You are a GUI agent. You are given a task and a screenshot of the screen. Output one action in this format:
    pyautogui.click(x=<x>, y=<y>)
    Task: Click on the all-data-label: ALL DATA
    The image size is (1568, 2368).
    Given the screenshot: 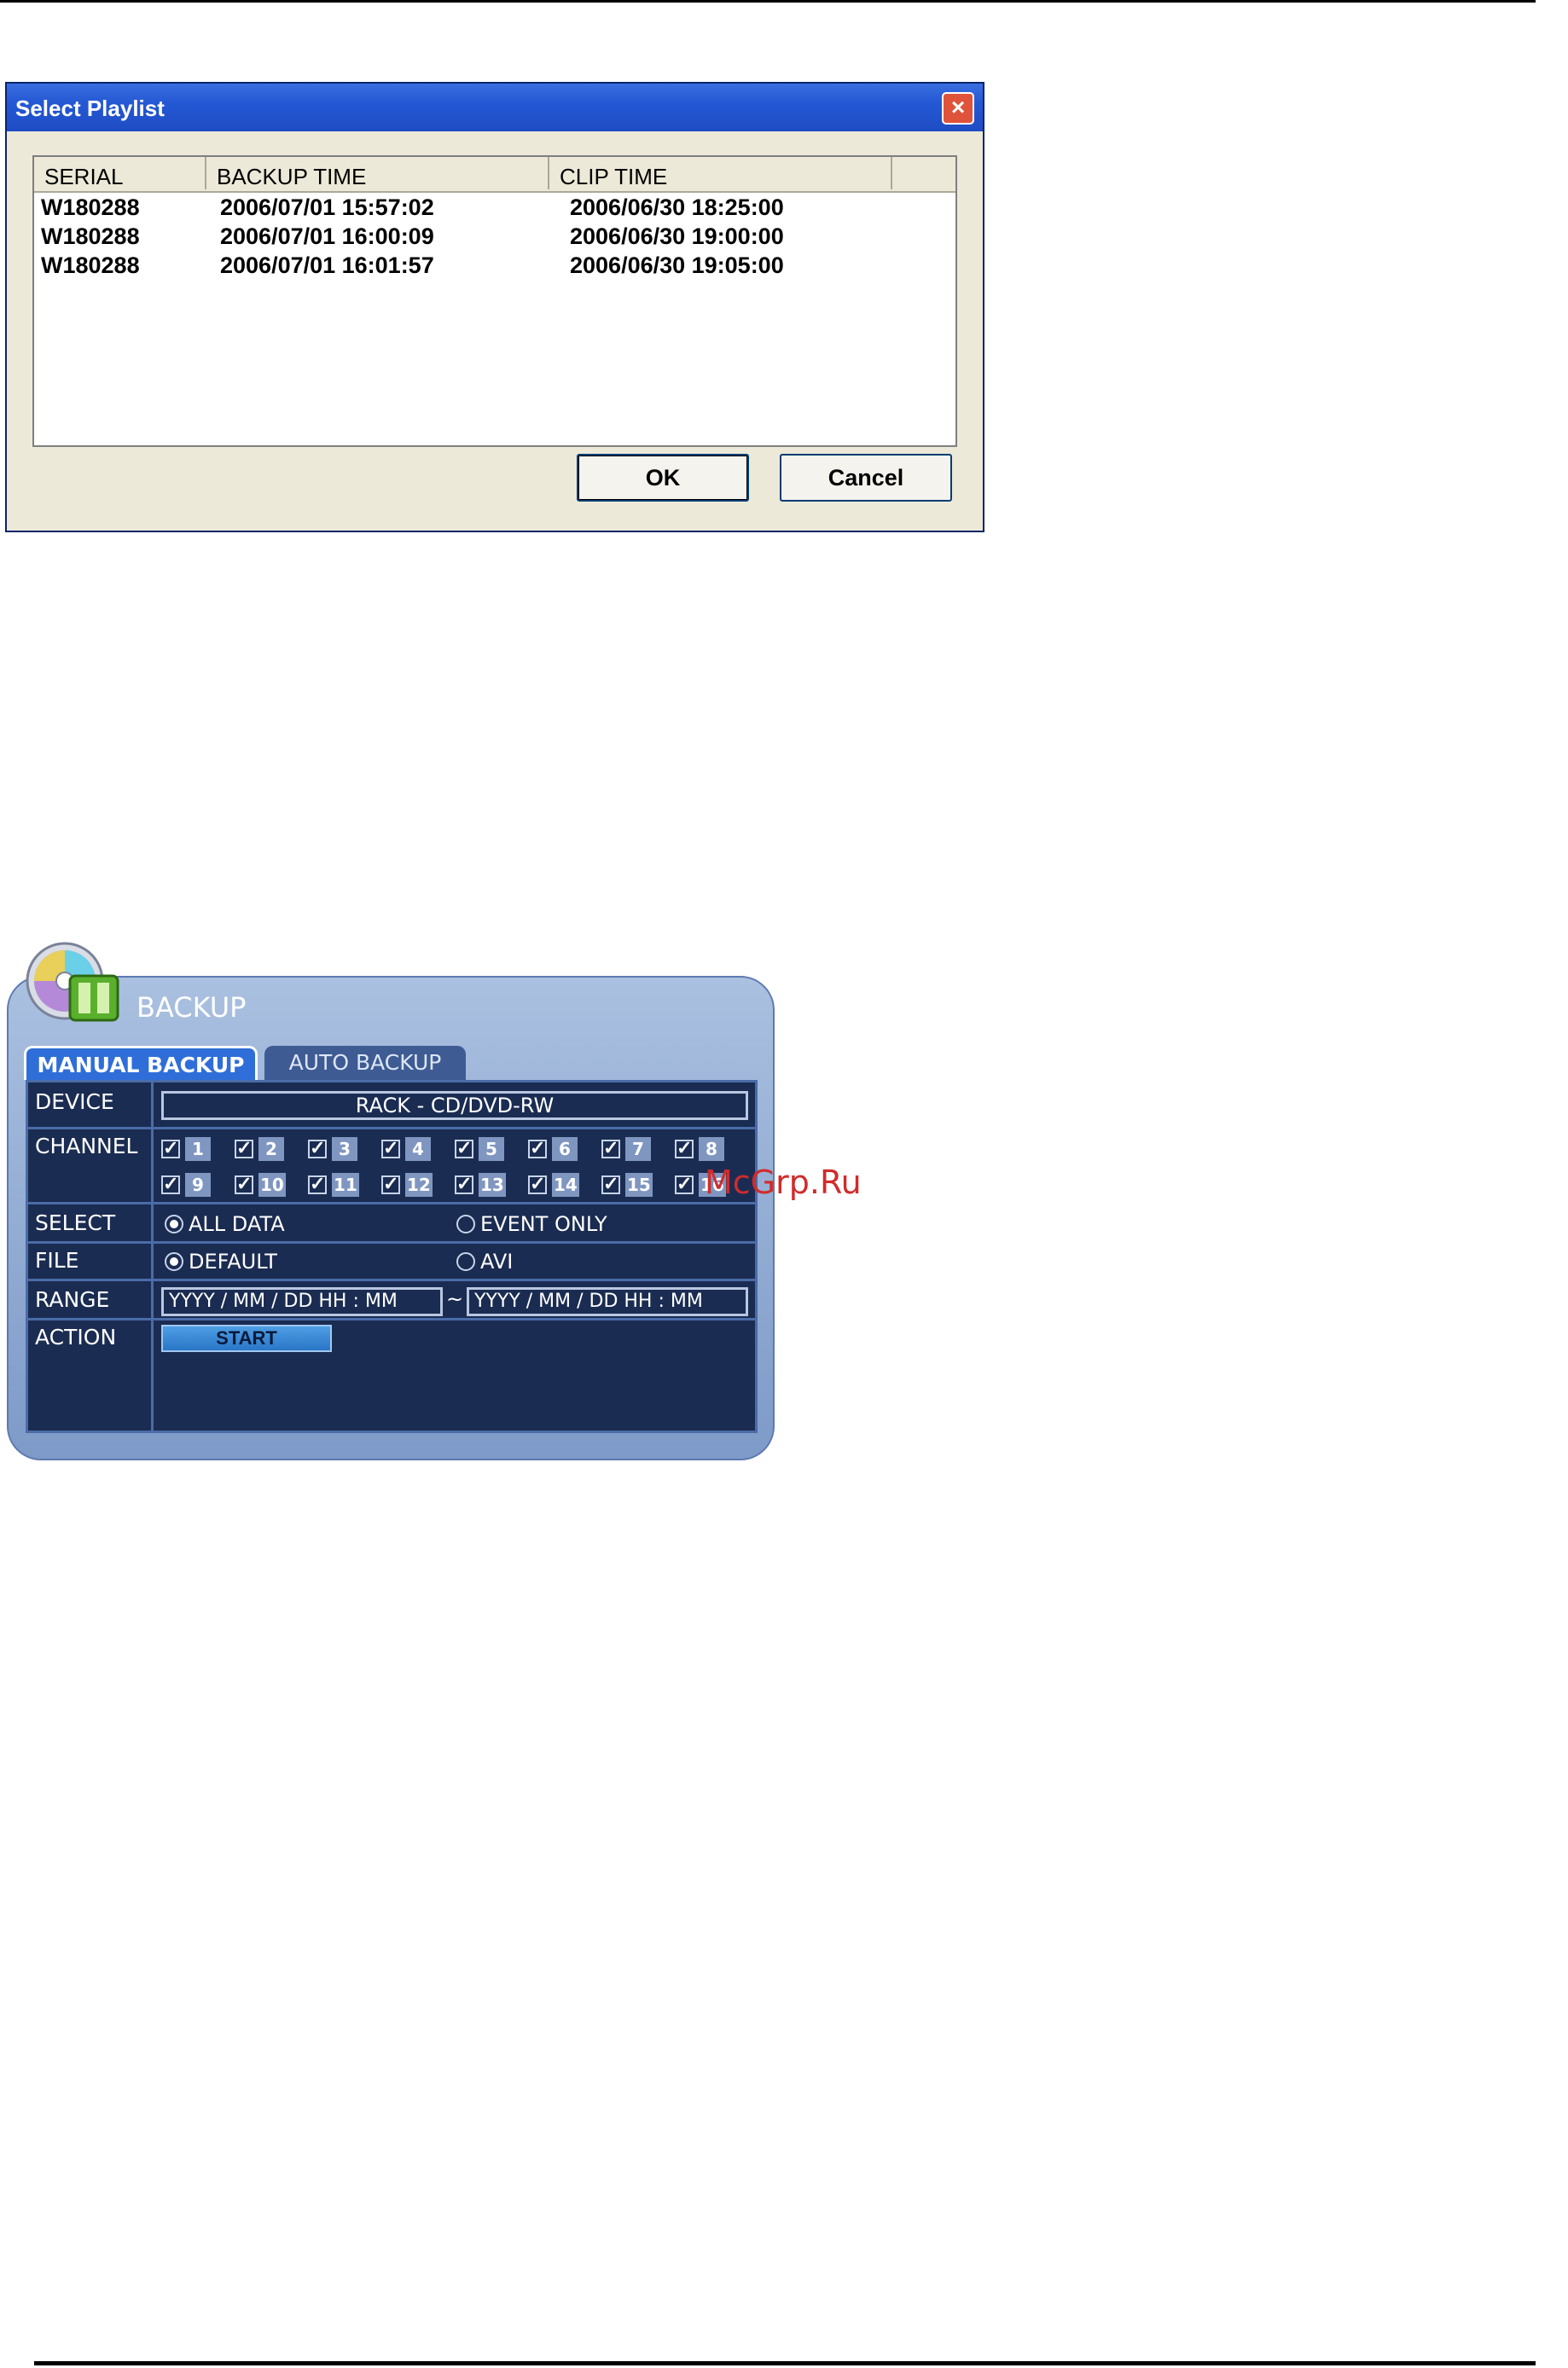 What is the action you would take?
    pyautogui.click(x=237, y=1224)
    